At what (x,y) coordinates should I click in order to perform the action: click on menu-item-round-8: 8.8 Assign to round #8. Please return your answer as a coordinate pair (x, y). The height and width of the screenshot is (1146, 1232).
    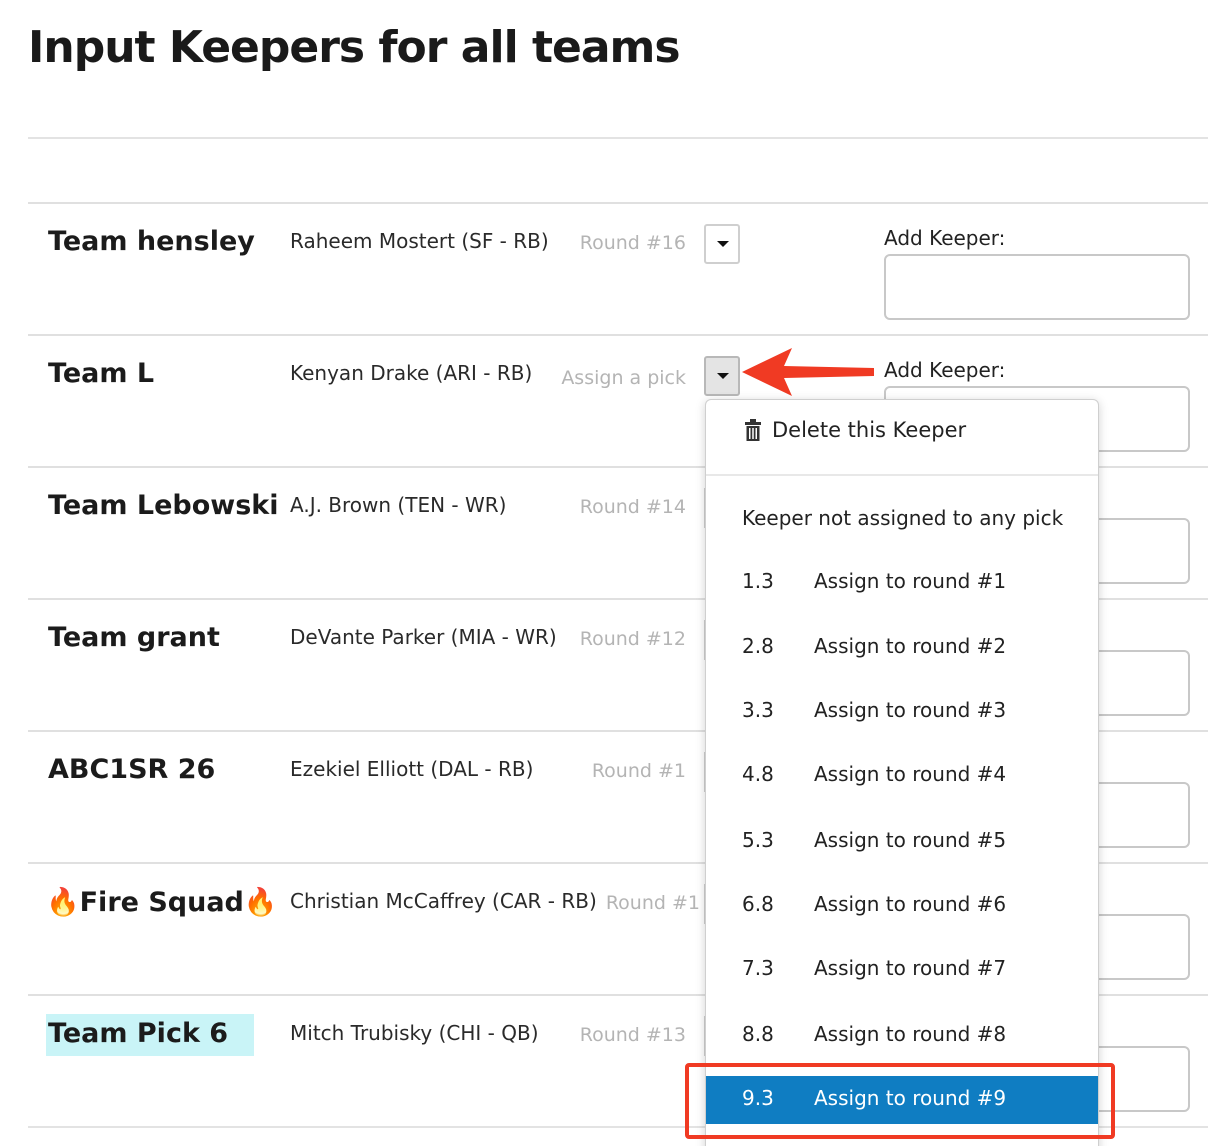
    Looking at the image, I should click on (902, 1036).